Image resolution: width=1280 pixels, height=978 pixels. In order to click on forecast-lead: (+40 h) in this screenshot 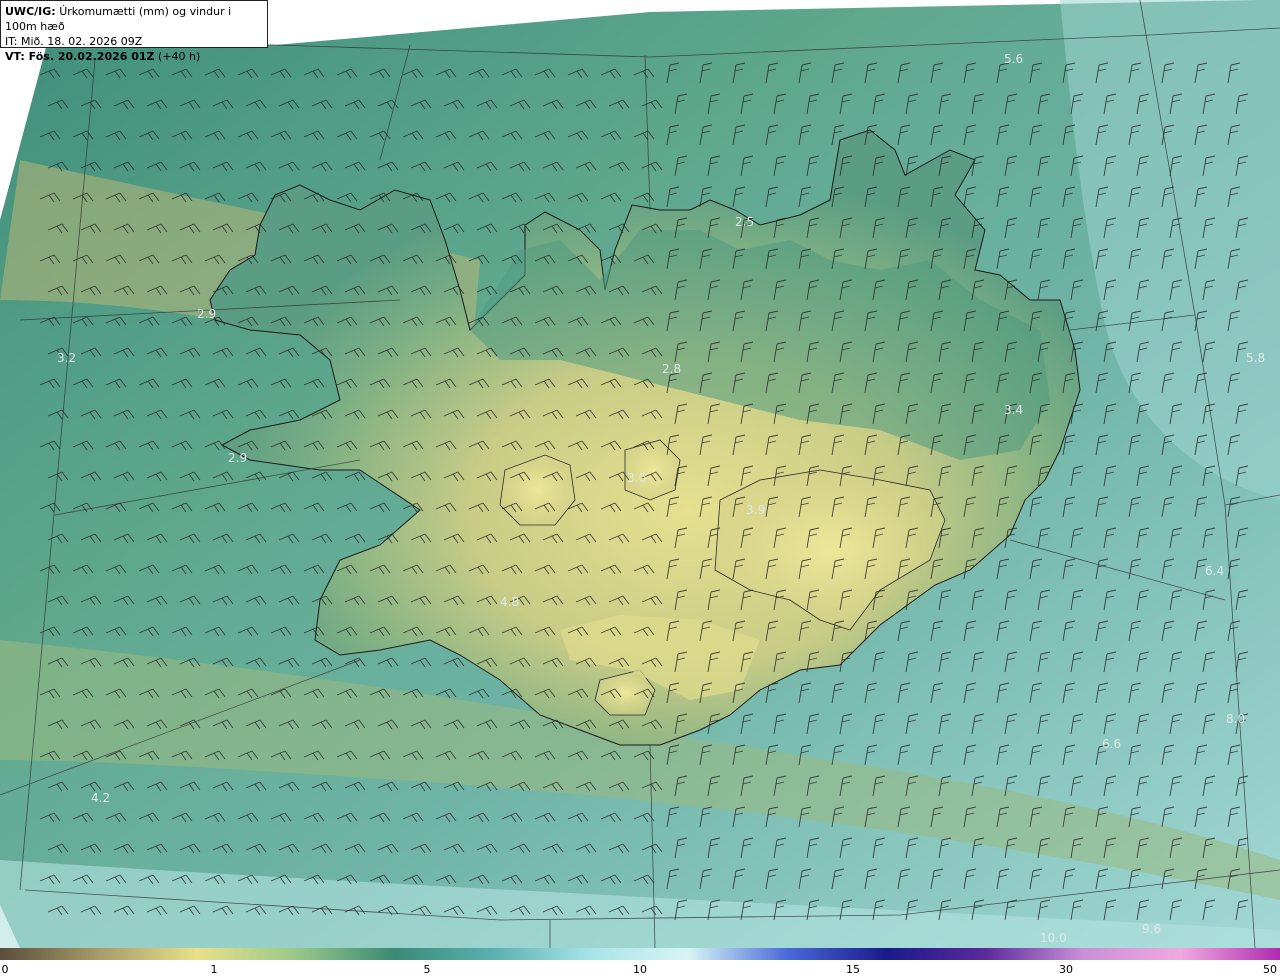, I will do `click(179, 56)`.